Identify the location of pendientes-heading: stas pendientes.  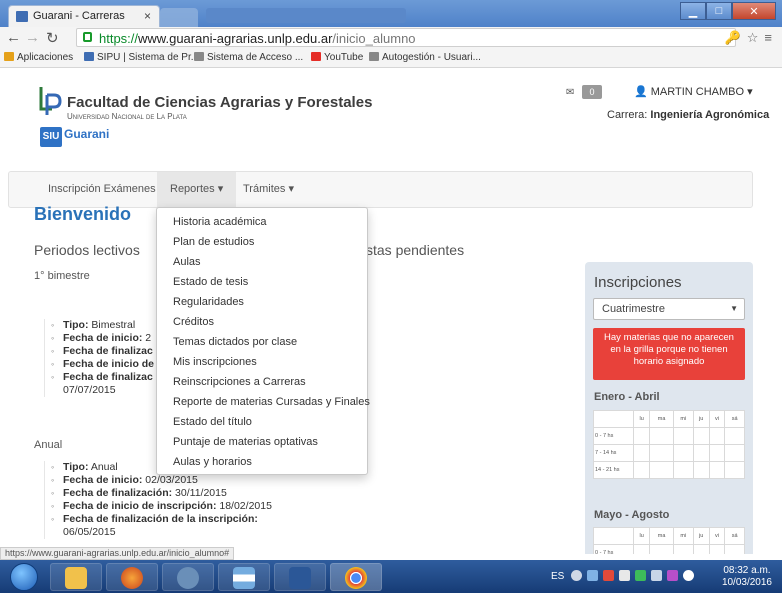
(415, 250).